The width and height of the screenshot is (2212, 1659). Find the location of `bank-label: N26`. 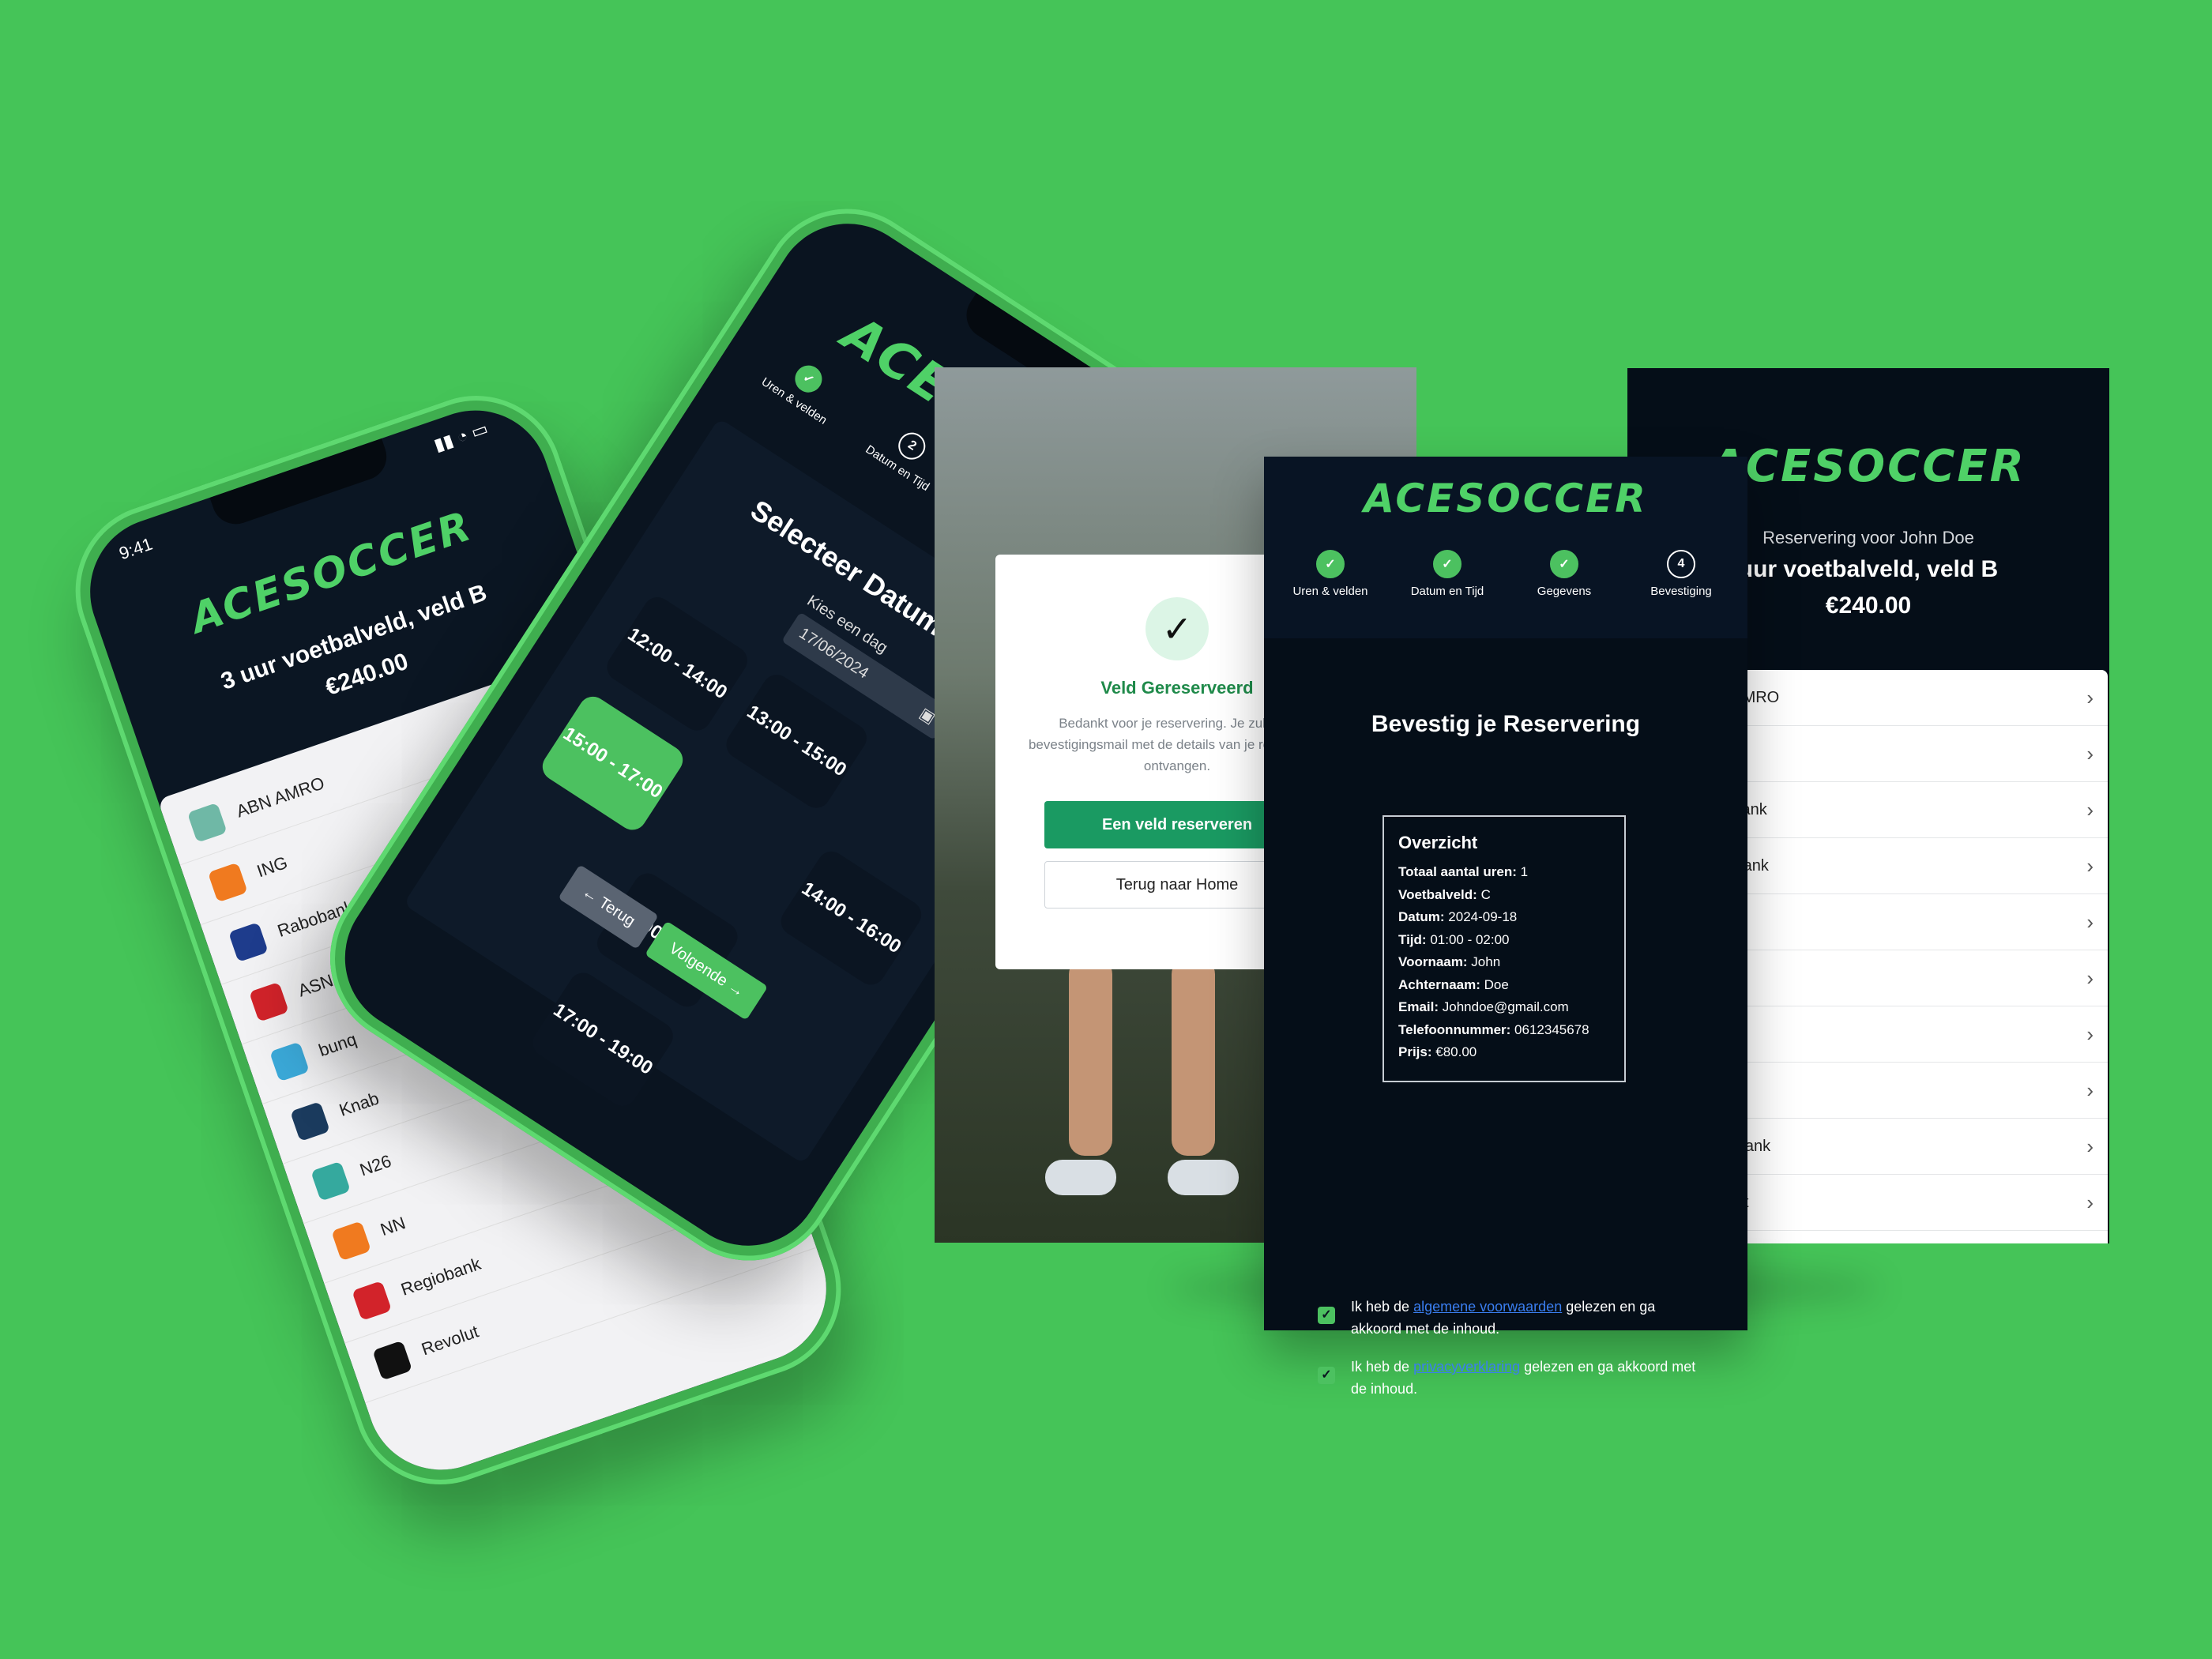

bank-label: N26 is located at coordinates (375, 1165).